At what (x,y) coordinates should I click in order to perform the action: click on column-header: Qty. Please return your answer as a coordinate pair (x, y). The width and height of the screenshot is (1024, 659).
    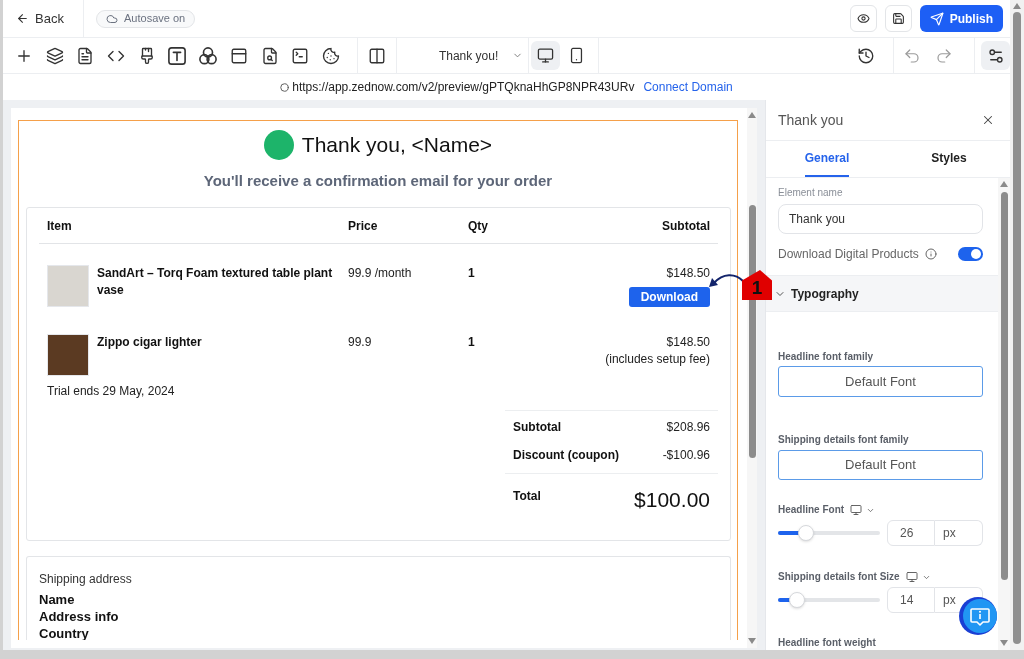
    Looking at the image, I should click on (478, 226).